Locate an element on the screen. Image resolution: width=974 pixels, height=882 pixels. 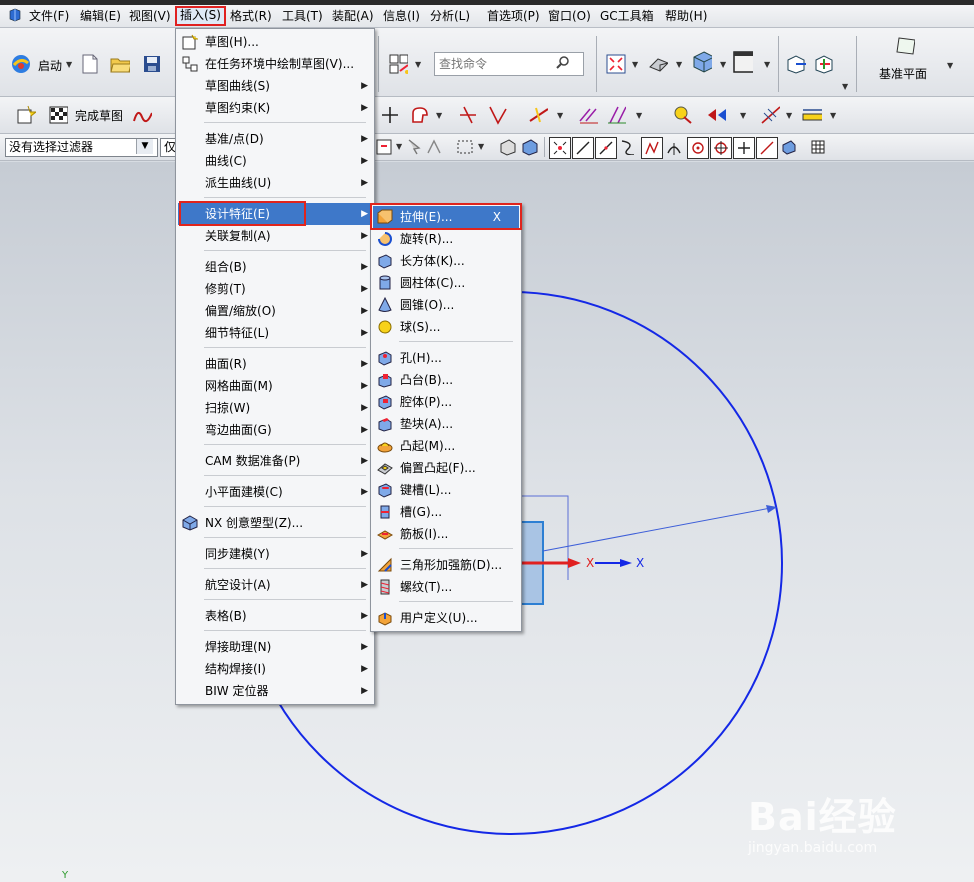
menu-item-sweep: 扫掠(W) ▶ is located at coordinates (275, 408).